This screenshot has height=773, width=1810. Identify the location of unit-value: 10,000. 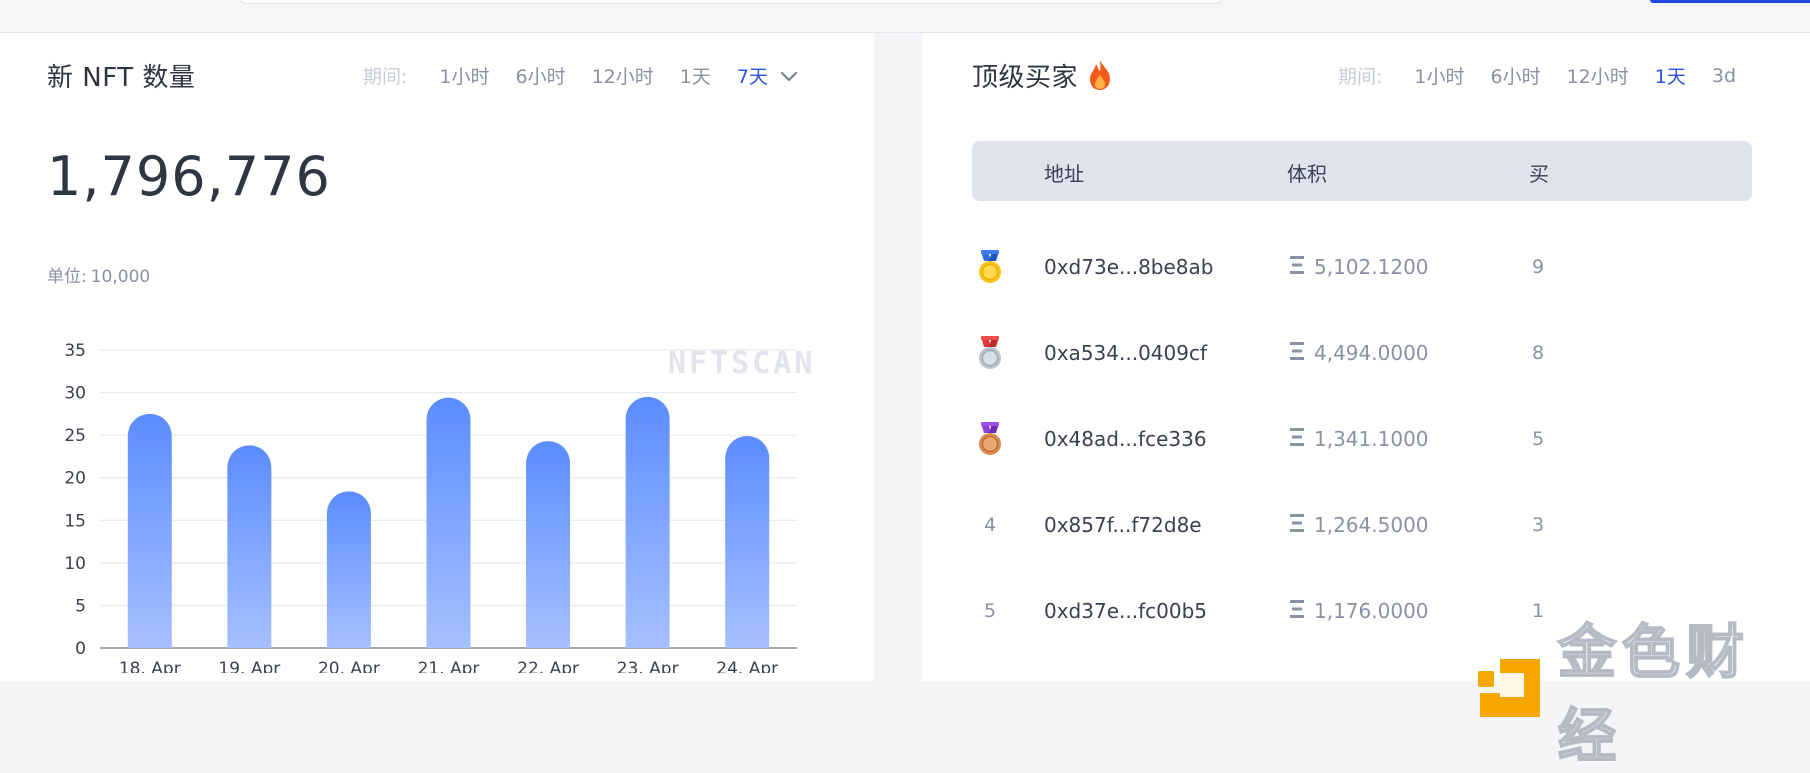
(120, 277).